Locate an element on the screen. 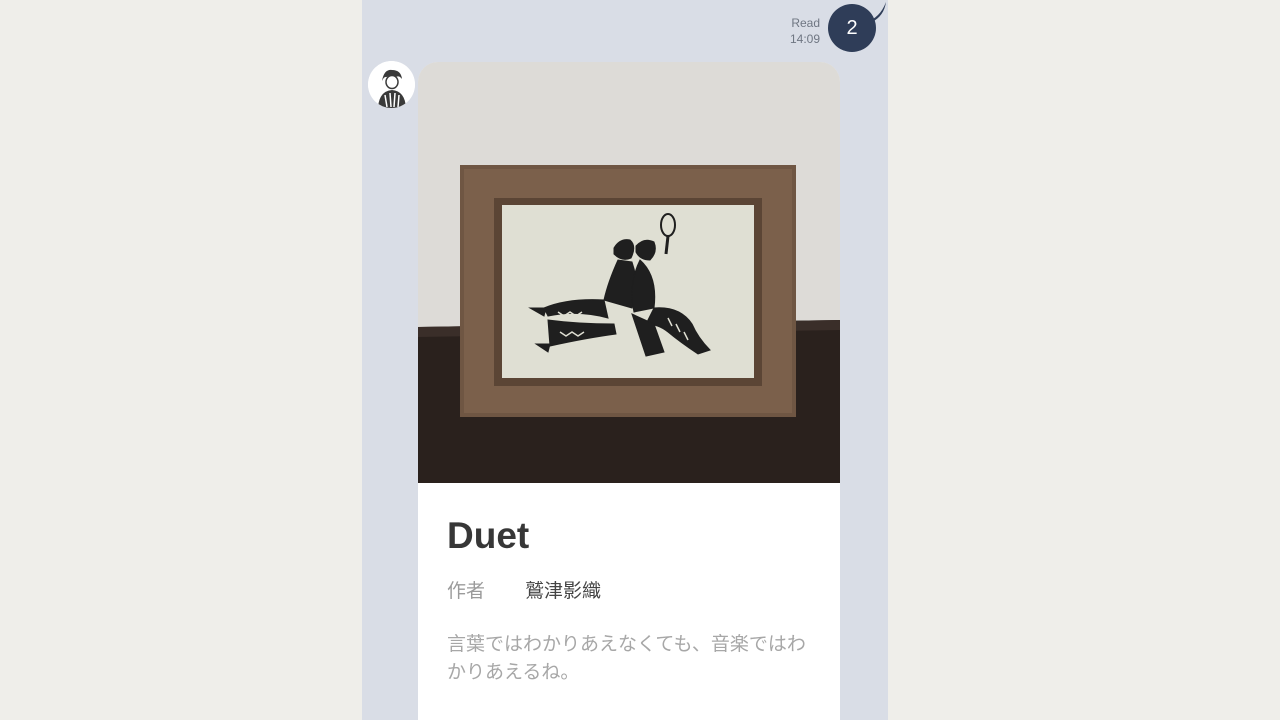 The width and height of the screenshot is (1280, 720). card-body: Duet 作者 鷲津影織 言葉ではわかりあえなくても、音楽ではわかりあえるね。 is located at coordinates (628, 600).